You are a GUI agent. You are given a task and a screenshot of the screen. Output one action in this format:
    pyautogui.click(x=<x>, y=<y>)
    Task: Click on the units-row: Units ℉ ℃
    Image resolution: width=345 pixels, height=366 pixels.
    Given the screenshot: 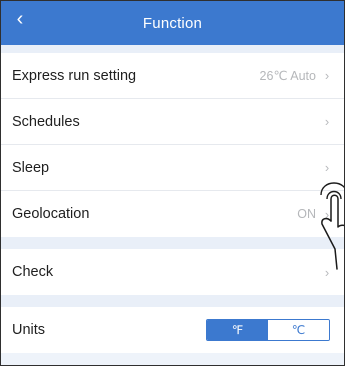 What is the action you would take?
    pyautogui.click(x=172, y=330)
    